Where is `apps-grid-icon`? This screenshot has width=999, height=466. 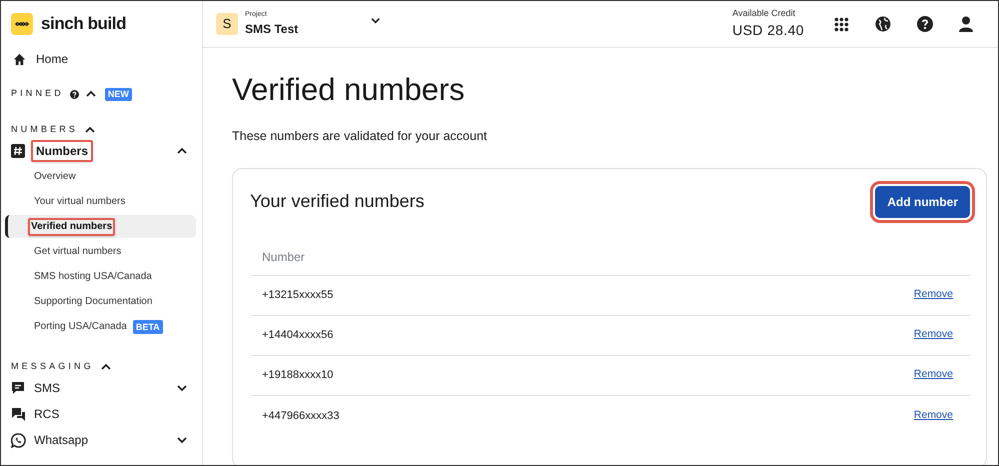 apps-grid-icon is located at coordinates (841, 24).